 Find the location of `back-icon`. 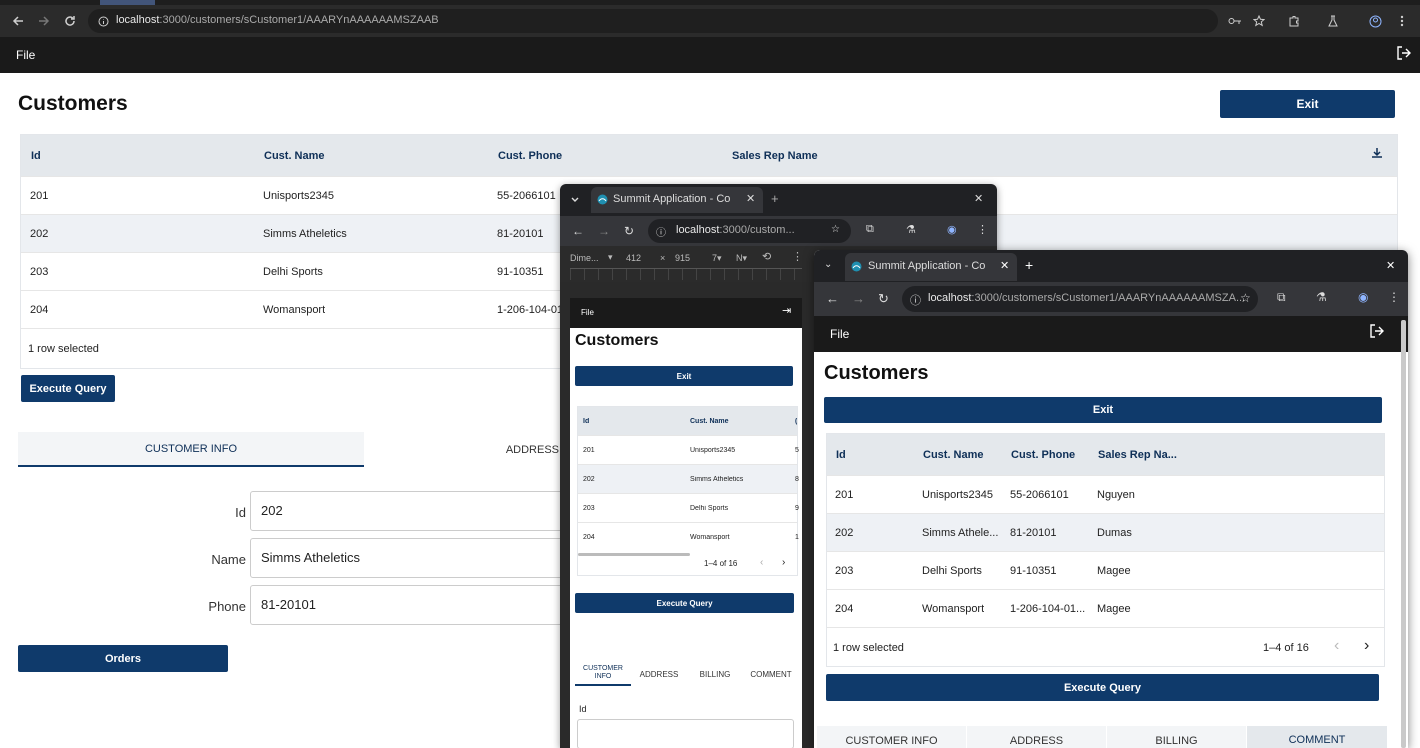

back-icon is located at coordinates (18, 21).